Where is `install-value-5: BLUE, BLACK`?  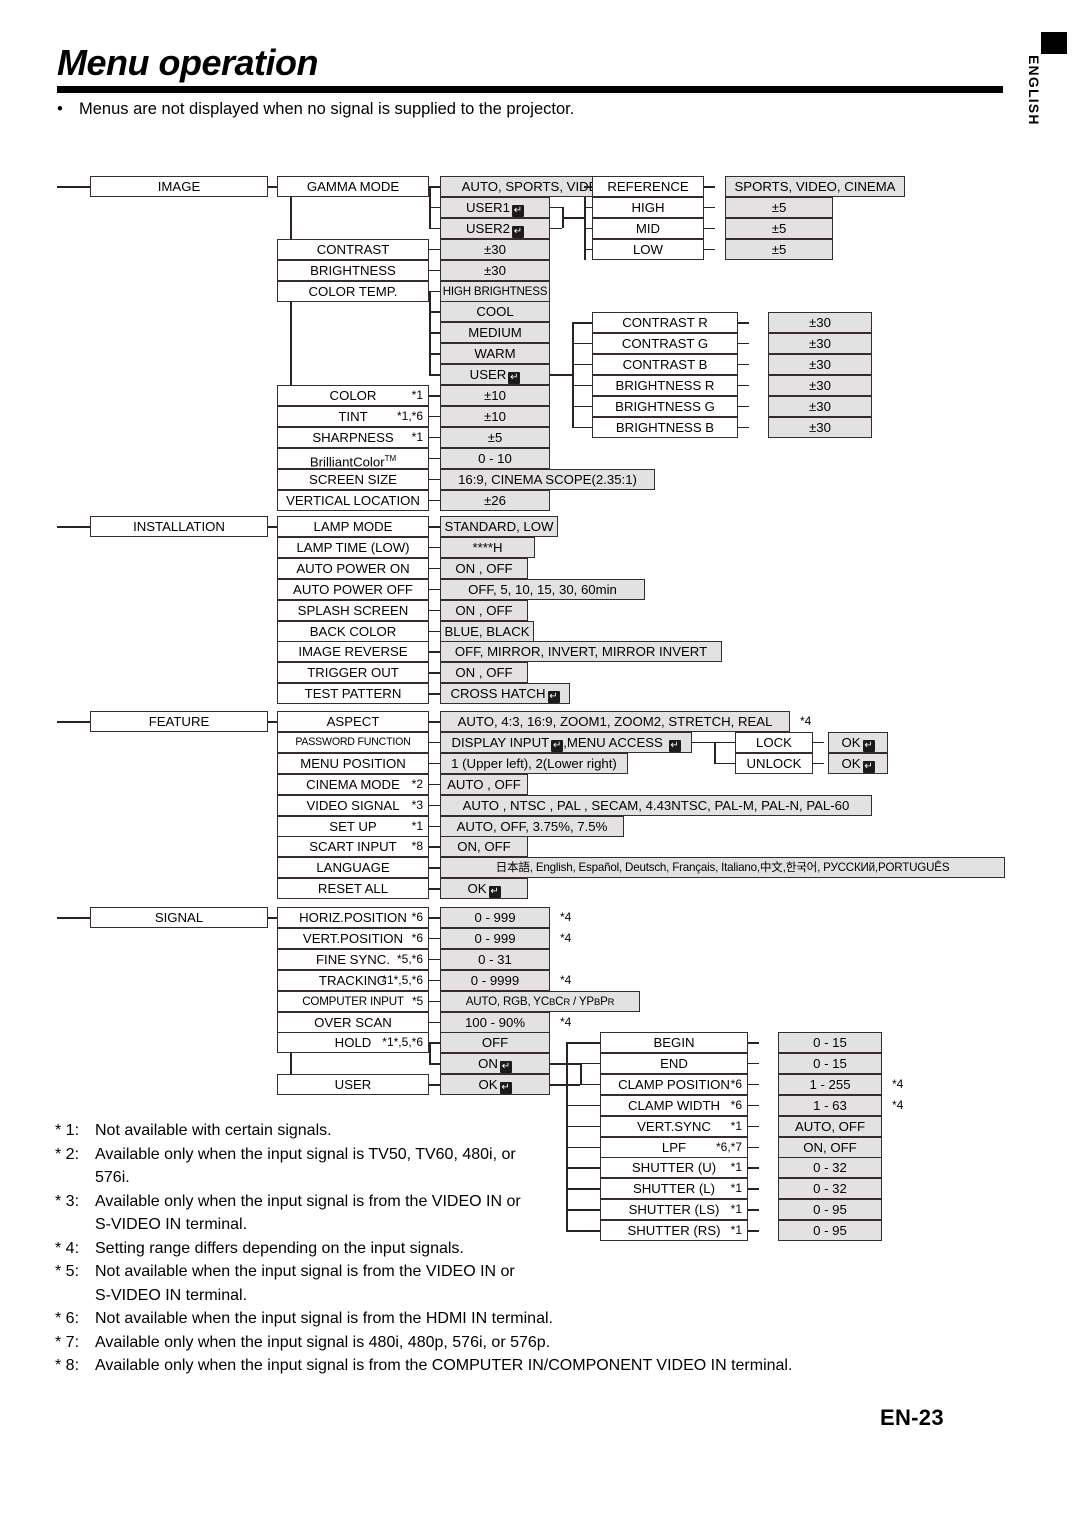 install-value-5: BLUE, BLACK is located at coordinates (487, 631).